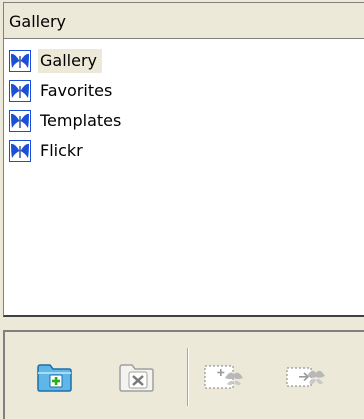  What do you see at coordinates (37, 21) in the screenshot?
I see `panel-title: Gallery` at bounding box center [37, 21].